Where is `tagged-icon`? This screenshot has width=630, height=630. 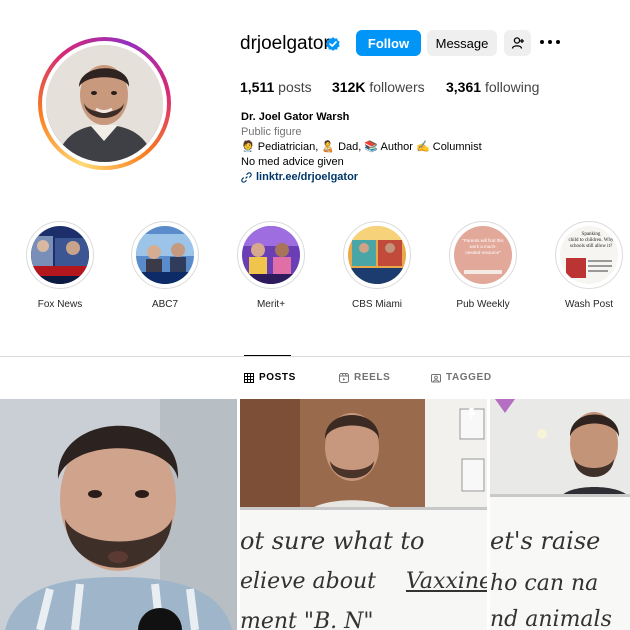
tagged-icon is located at coordinates (436, 377).